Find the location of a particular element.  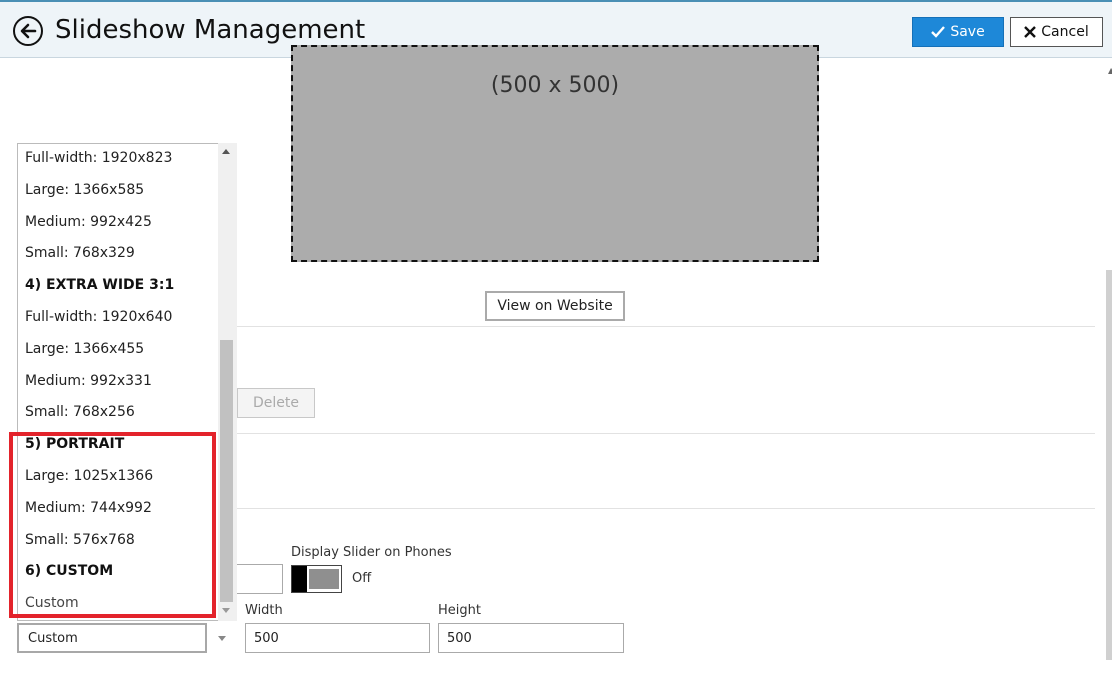

scroll-down-icon is located at coordinates (226, 610).